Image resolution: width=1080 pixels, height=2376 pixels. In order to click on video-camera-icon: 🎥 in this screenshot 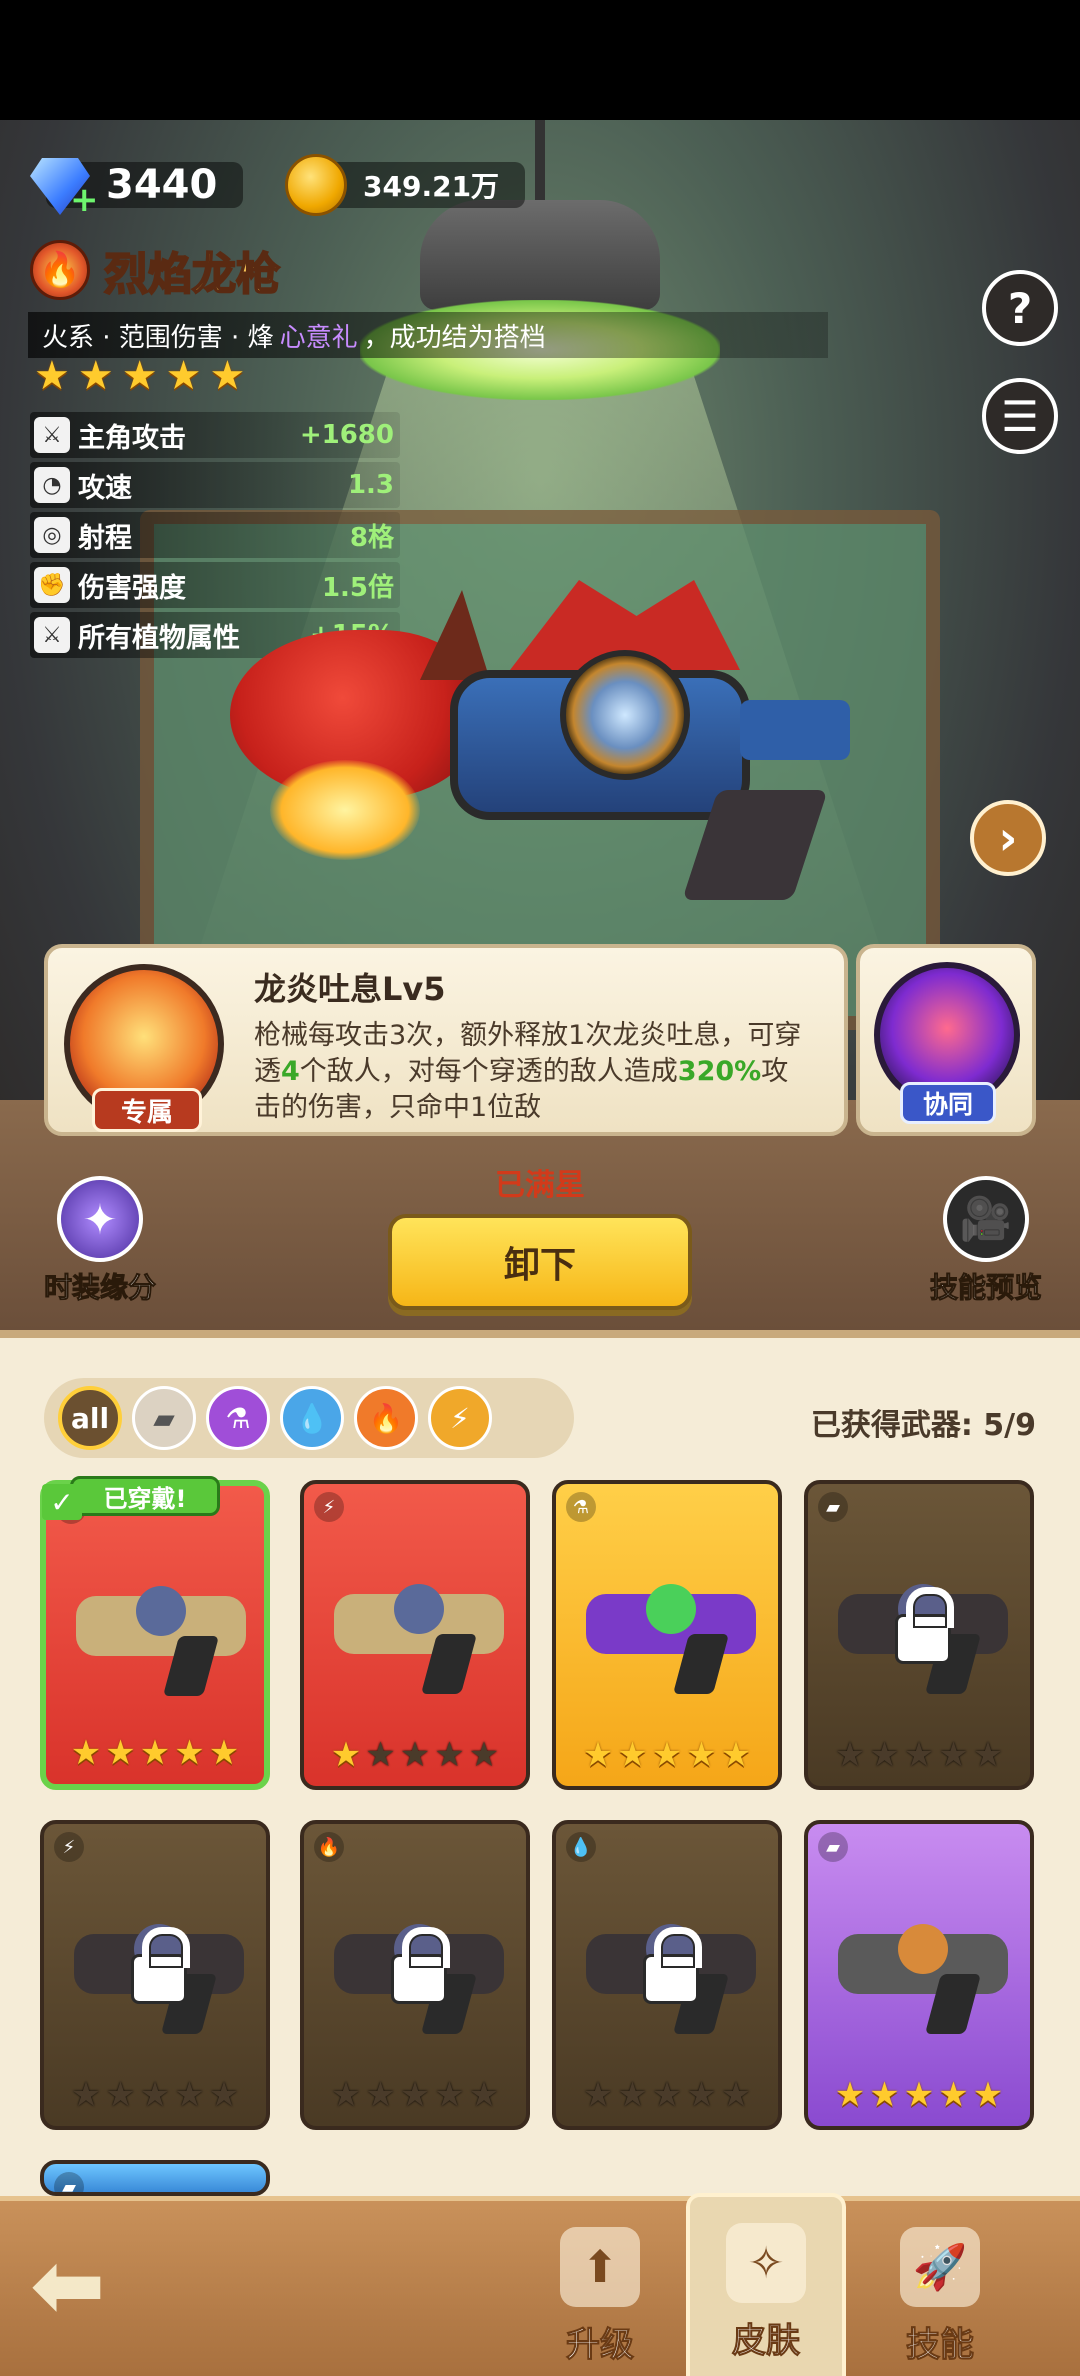, I will do `click(986, 1219)`.